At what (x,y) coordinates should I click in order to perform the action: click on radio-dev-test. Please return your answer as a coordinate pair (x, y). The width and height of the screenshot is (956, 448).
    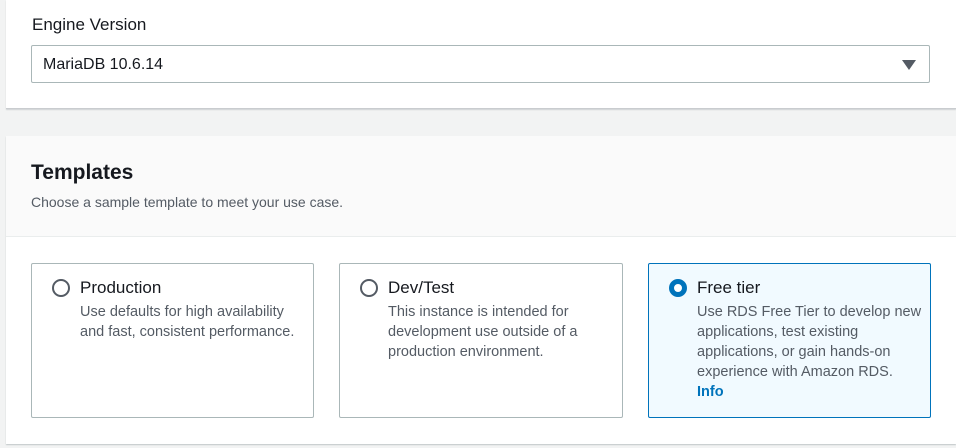
    Looking at the image, I should click on (369, 288).